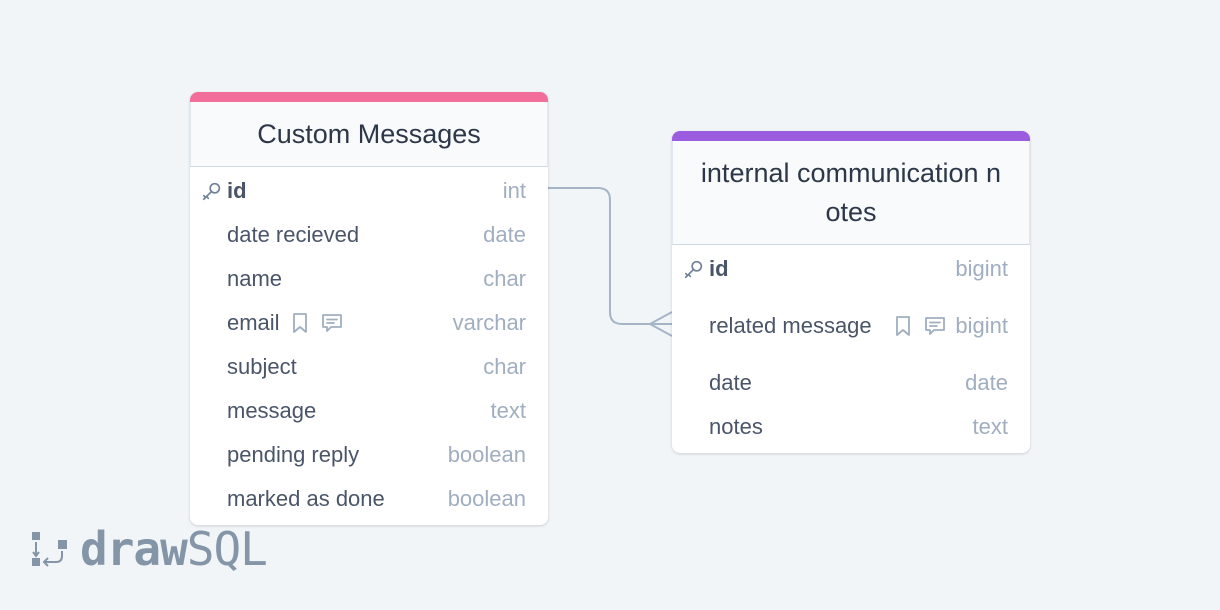 The width and height of the screenshot is (1220, 610). Describe the element at coordinates (262, 366) in the screenshot. I see `column-name: subject` at that location.